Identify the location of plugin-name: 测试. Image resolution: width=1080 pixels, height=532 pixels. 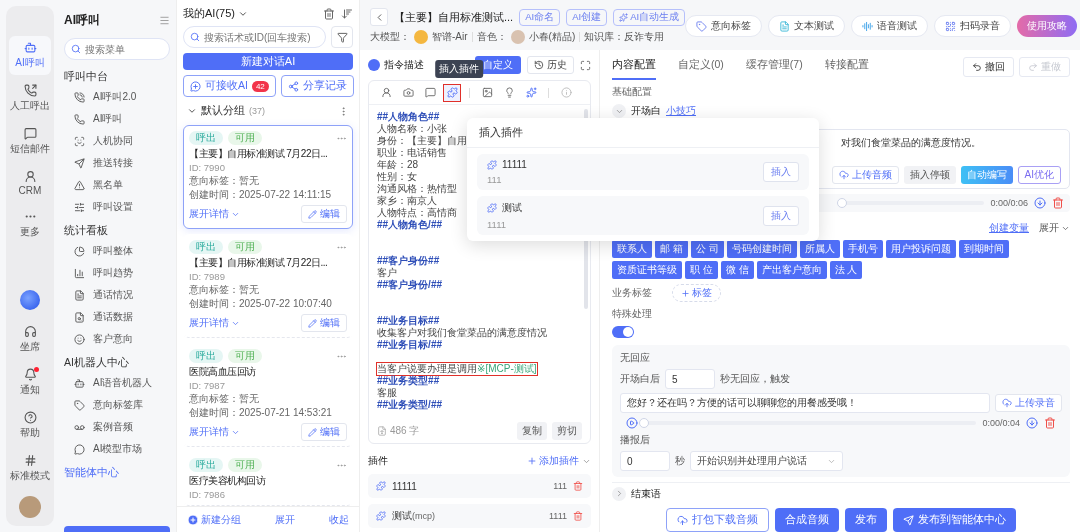
(512, 208).